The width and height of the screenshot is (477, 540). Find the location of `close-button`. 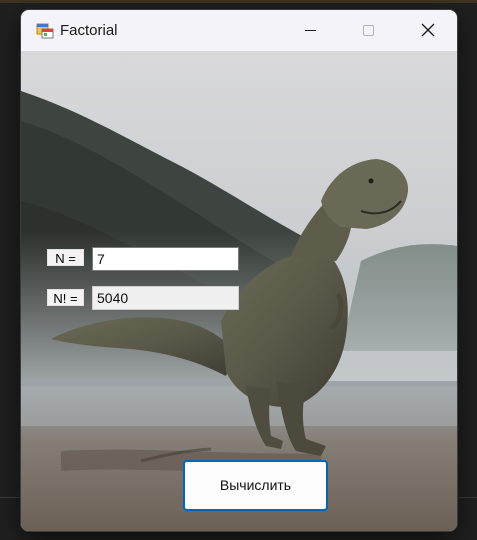

close-button is located at coordinates (426, 30).